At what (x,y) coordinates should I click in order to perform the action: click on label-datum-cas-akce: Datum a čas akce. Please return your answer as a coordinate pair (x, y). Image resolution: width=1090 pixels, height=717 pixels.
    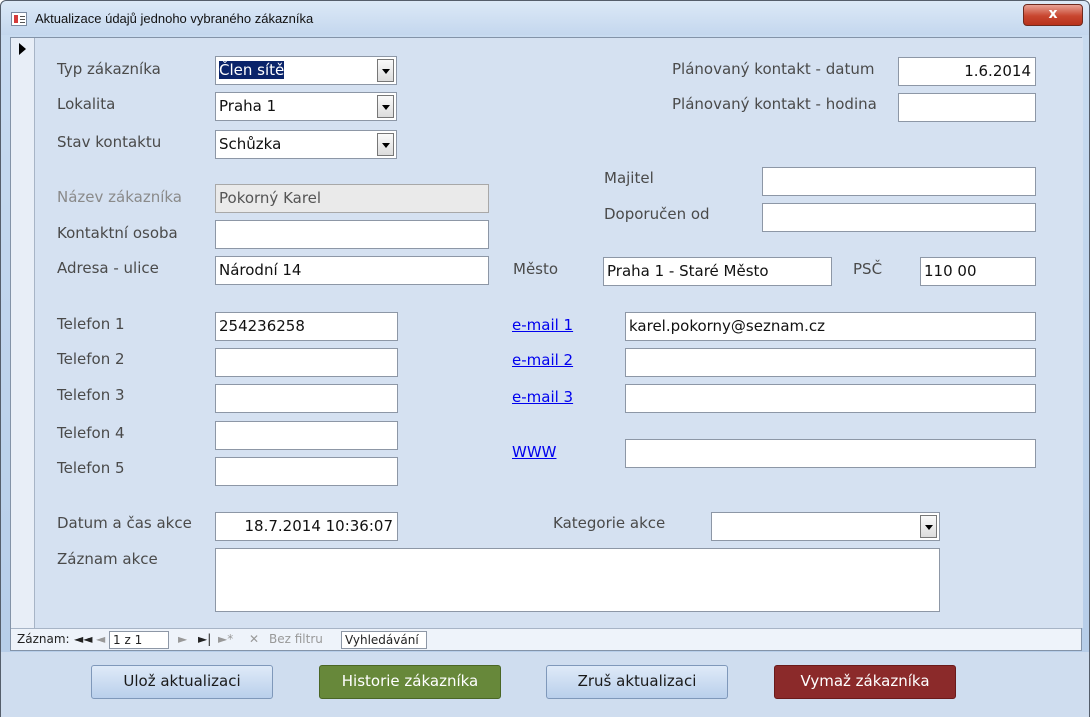
    Looking at the image, I should click on (124, 523).